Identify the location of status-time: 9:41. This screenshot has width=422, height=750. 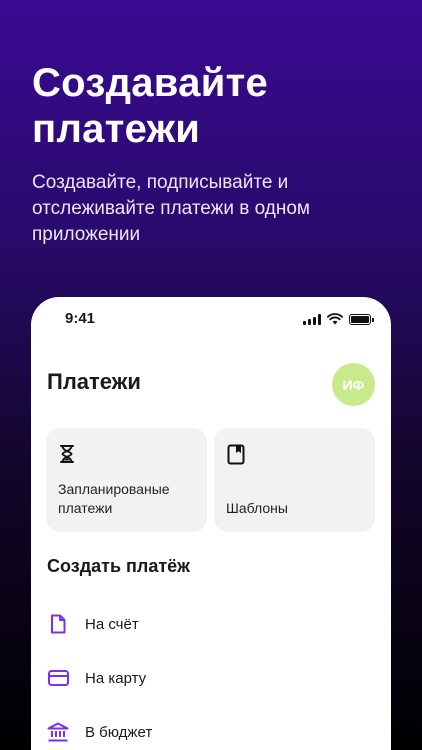
(80, 318).